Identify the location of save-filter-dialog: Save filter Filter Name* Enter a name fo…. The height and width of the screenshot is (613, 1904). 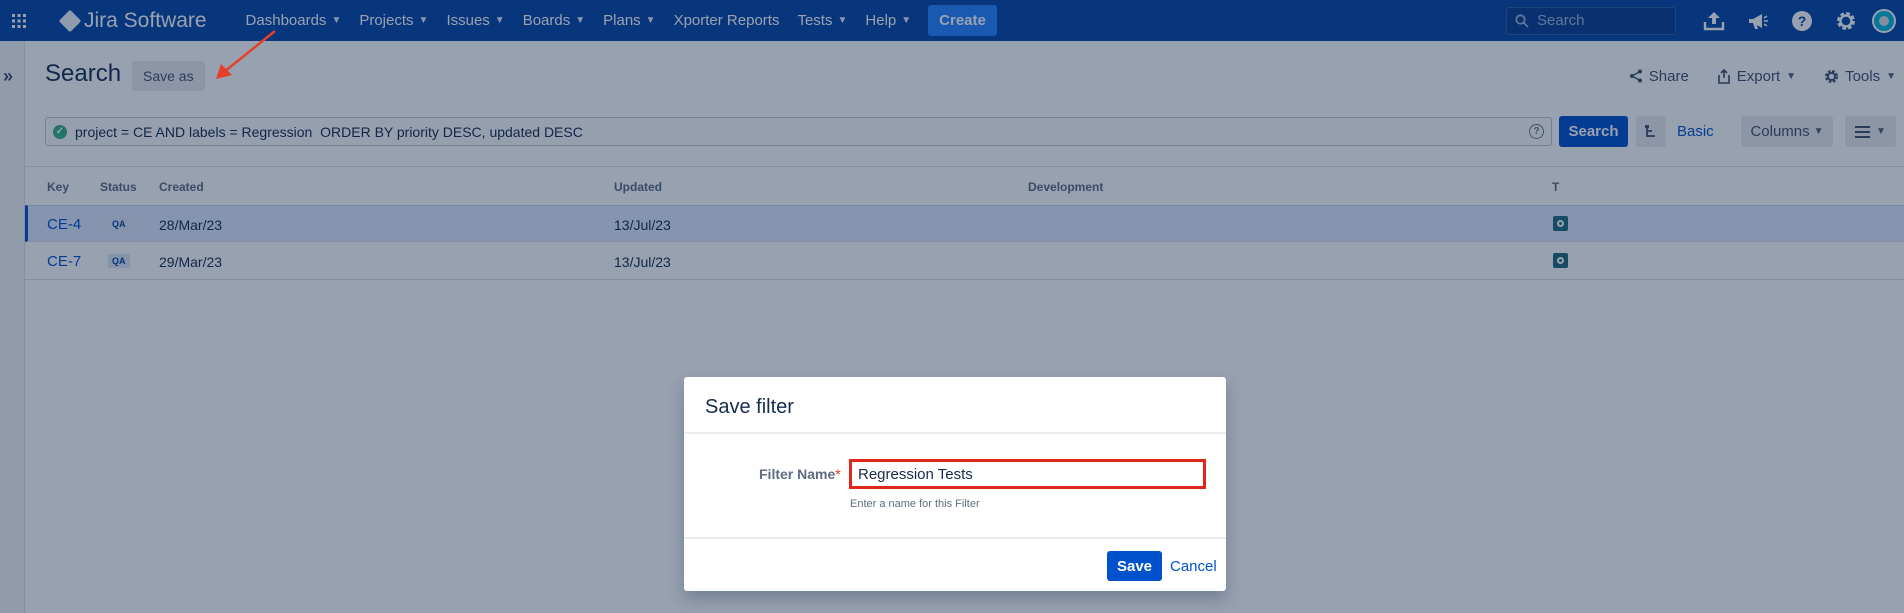
(955, 484).